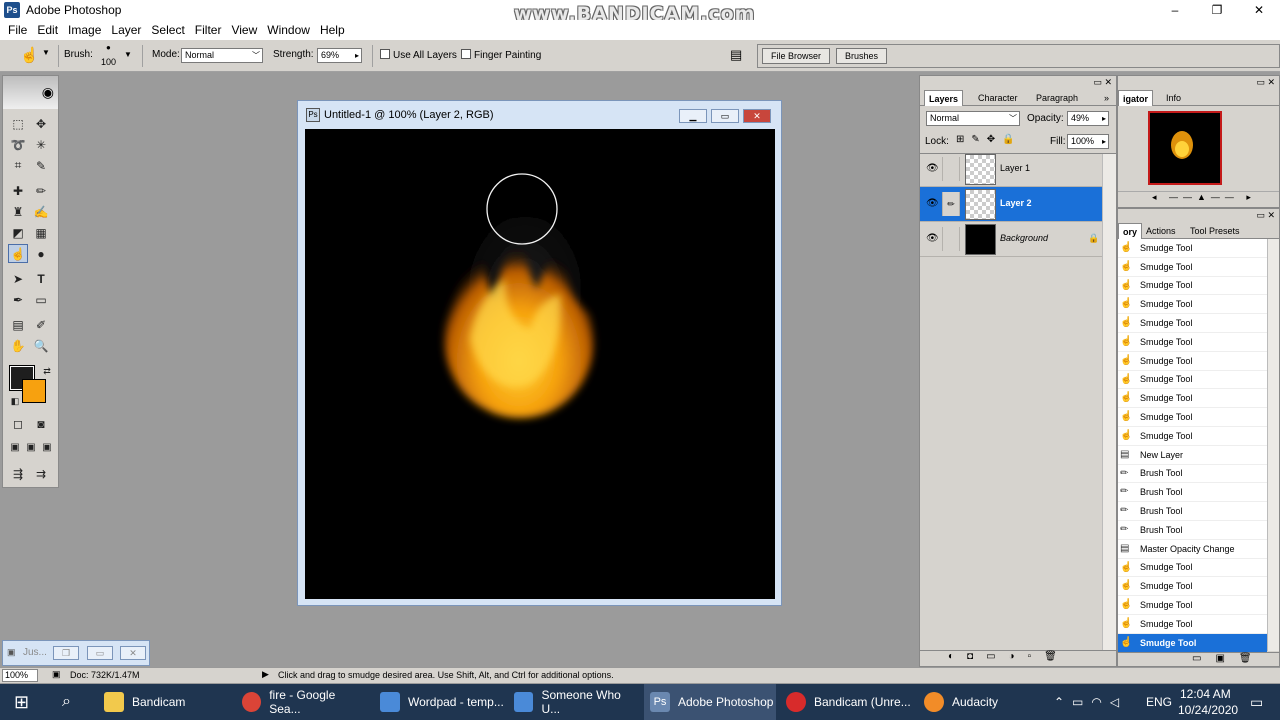  What do you see at coordinates (1217, 10) in the screenshot?
I see `maximize-button: ❐` at bounding box center [1217, 10].